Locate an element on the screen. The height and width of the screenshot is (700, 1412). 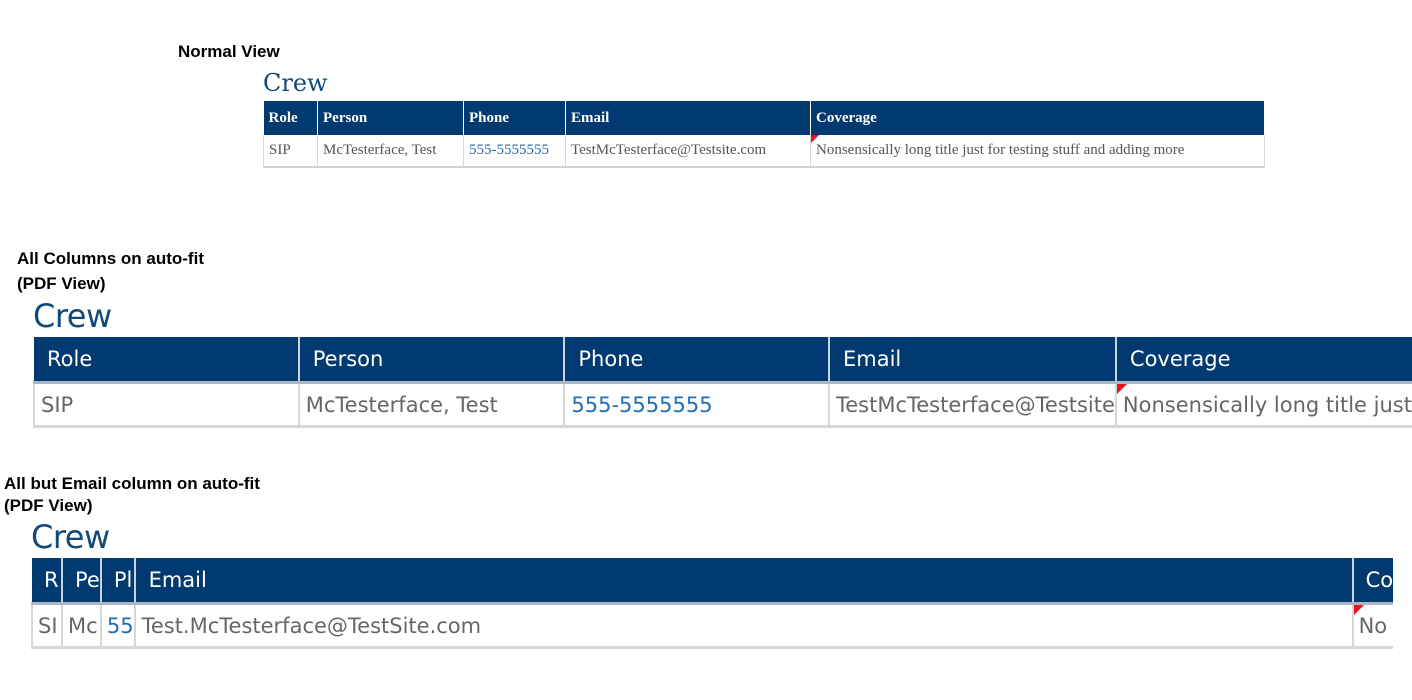
cell-phone: 55 is located at coordinates (118, 625).